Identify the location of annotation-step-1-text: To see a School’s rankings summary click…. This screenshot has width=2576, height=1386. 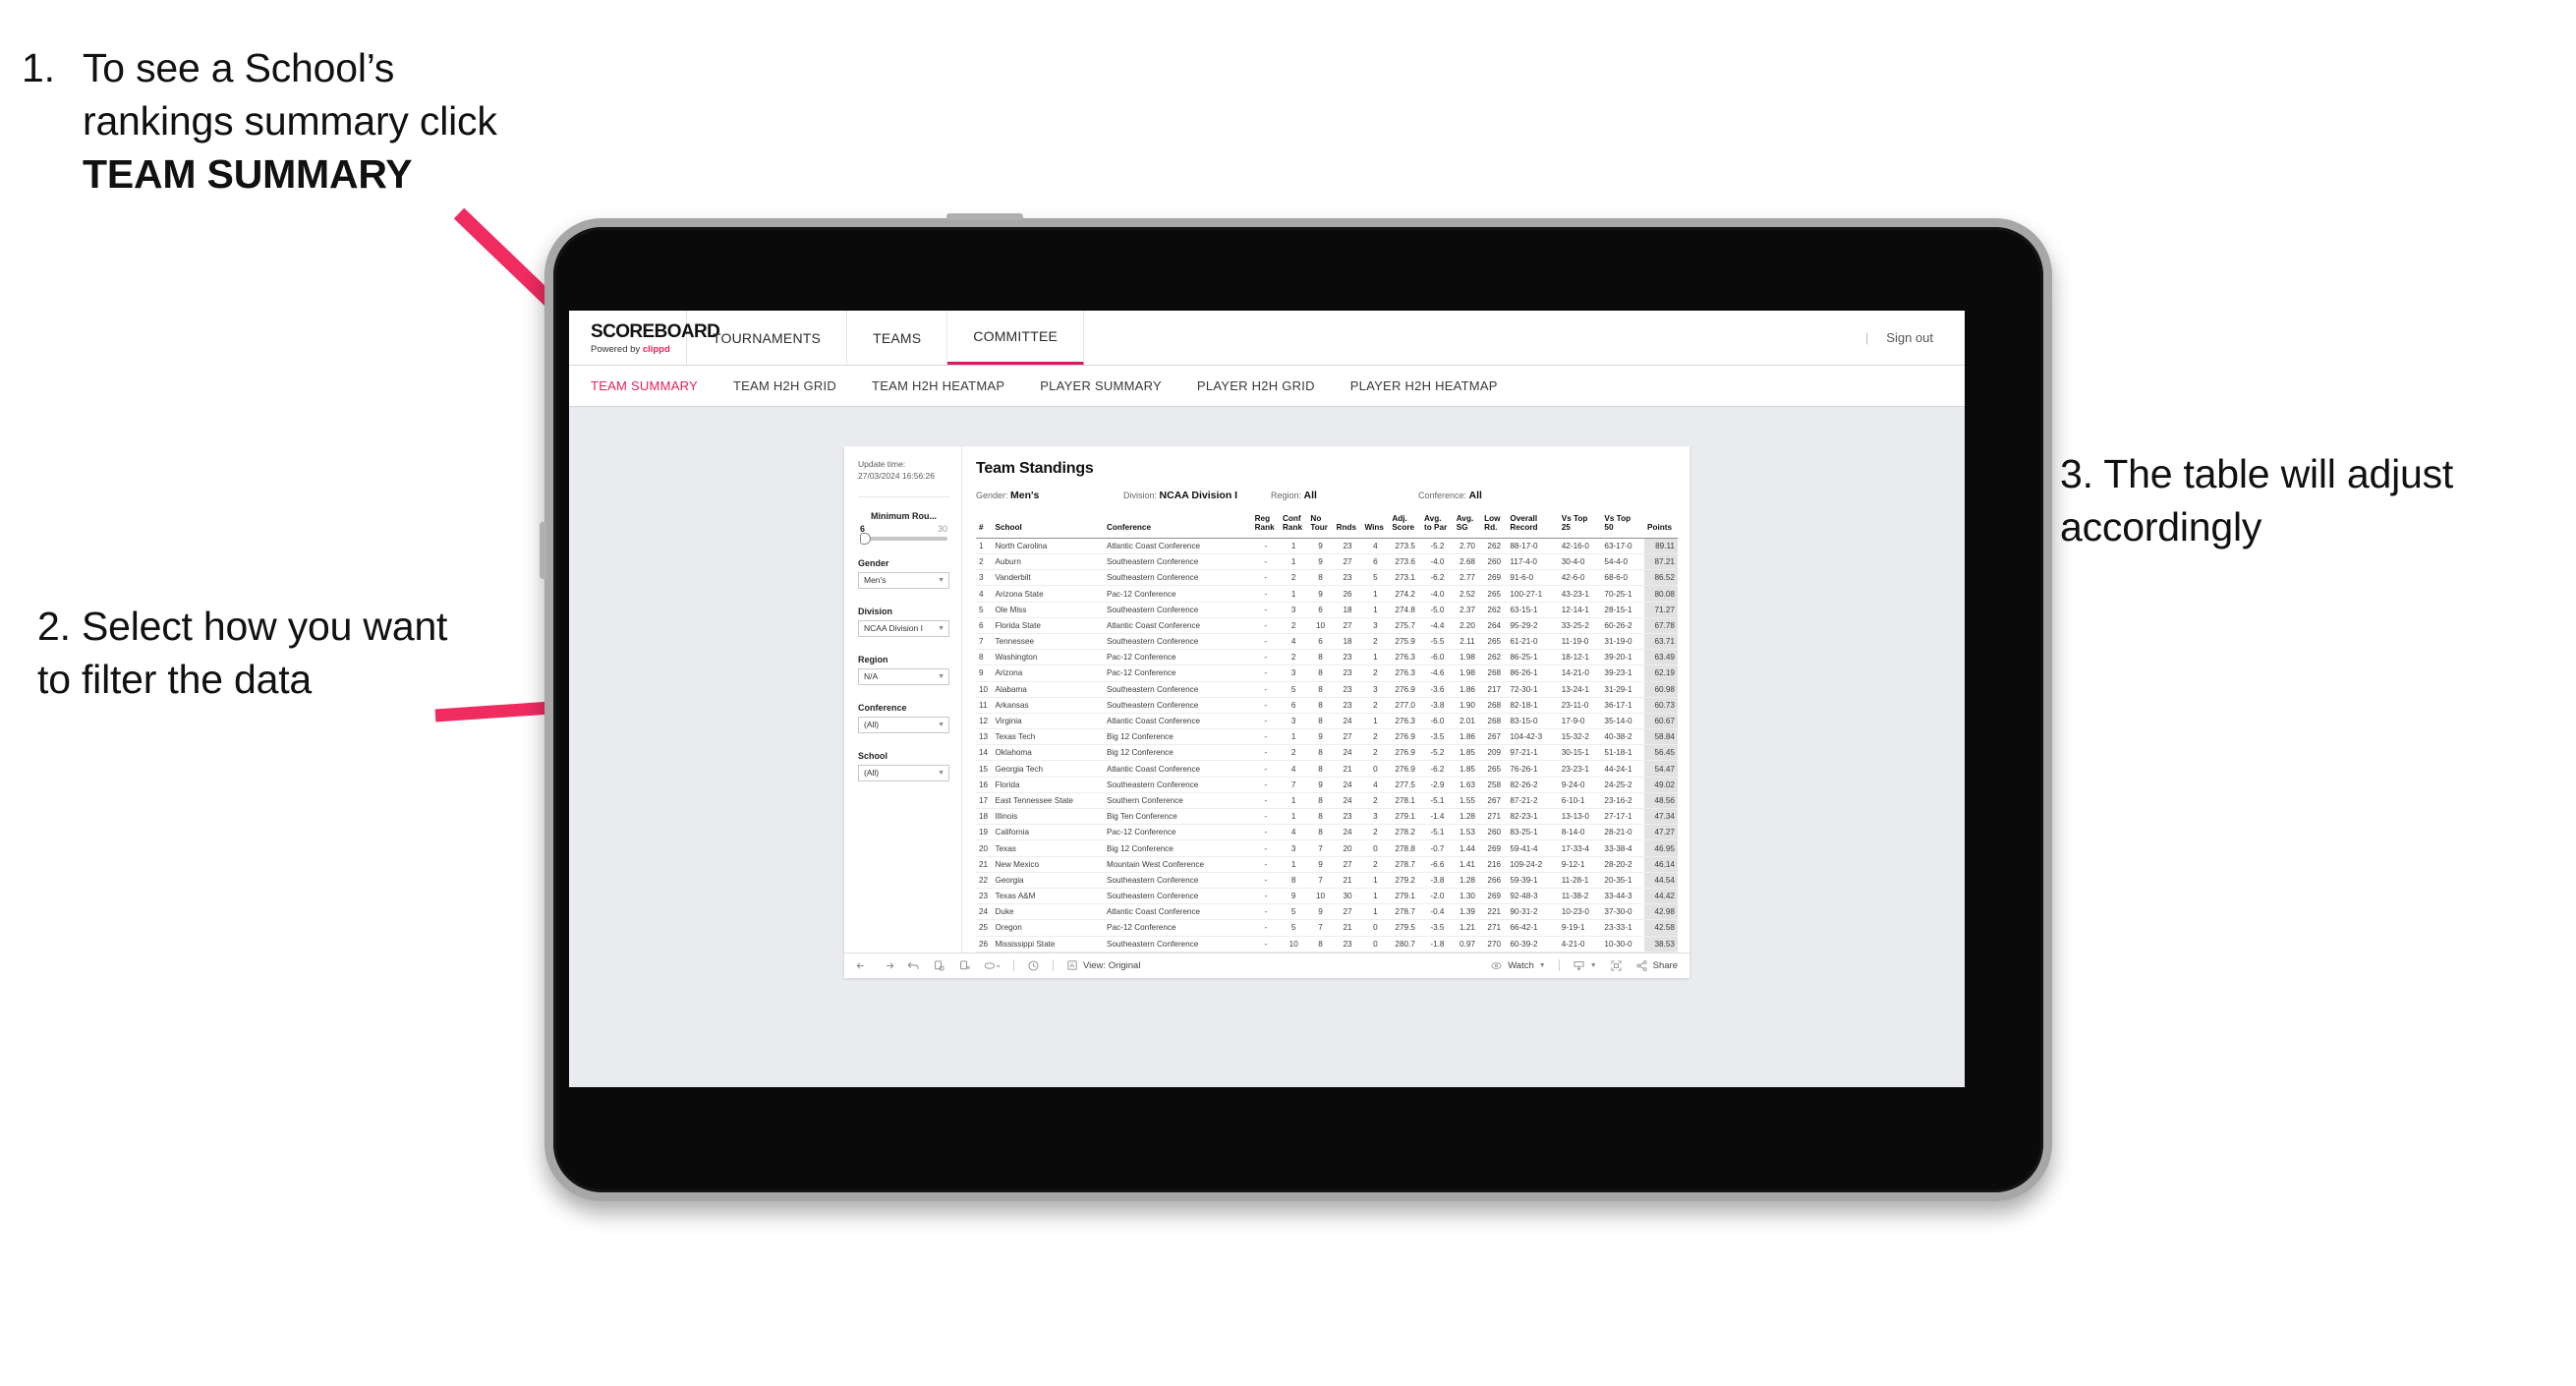
(308, 121).